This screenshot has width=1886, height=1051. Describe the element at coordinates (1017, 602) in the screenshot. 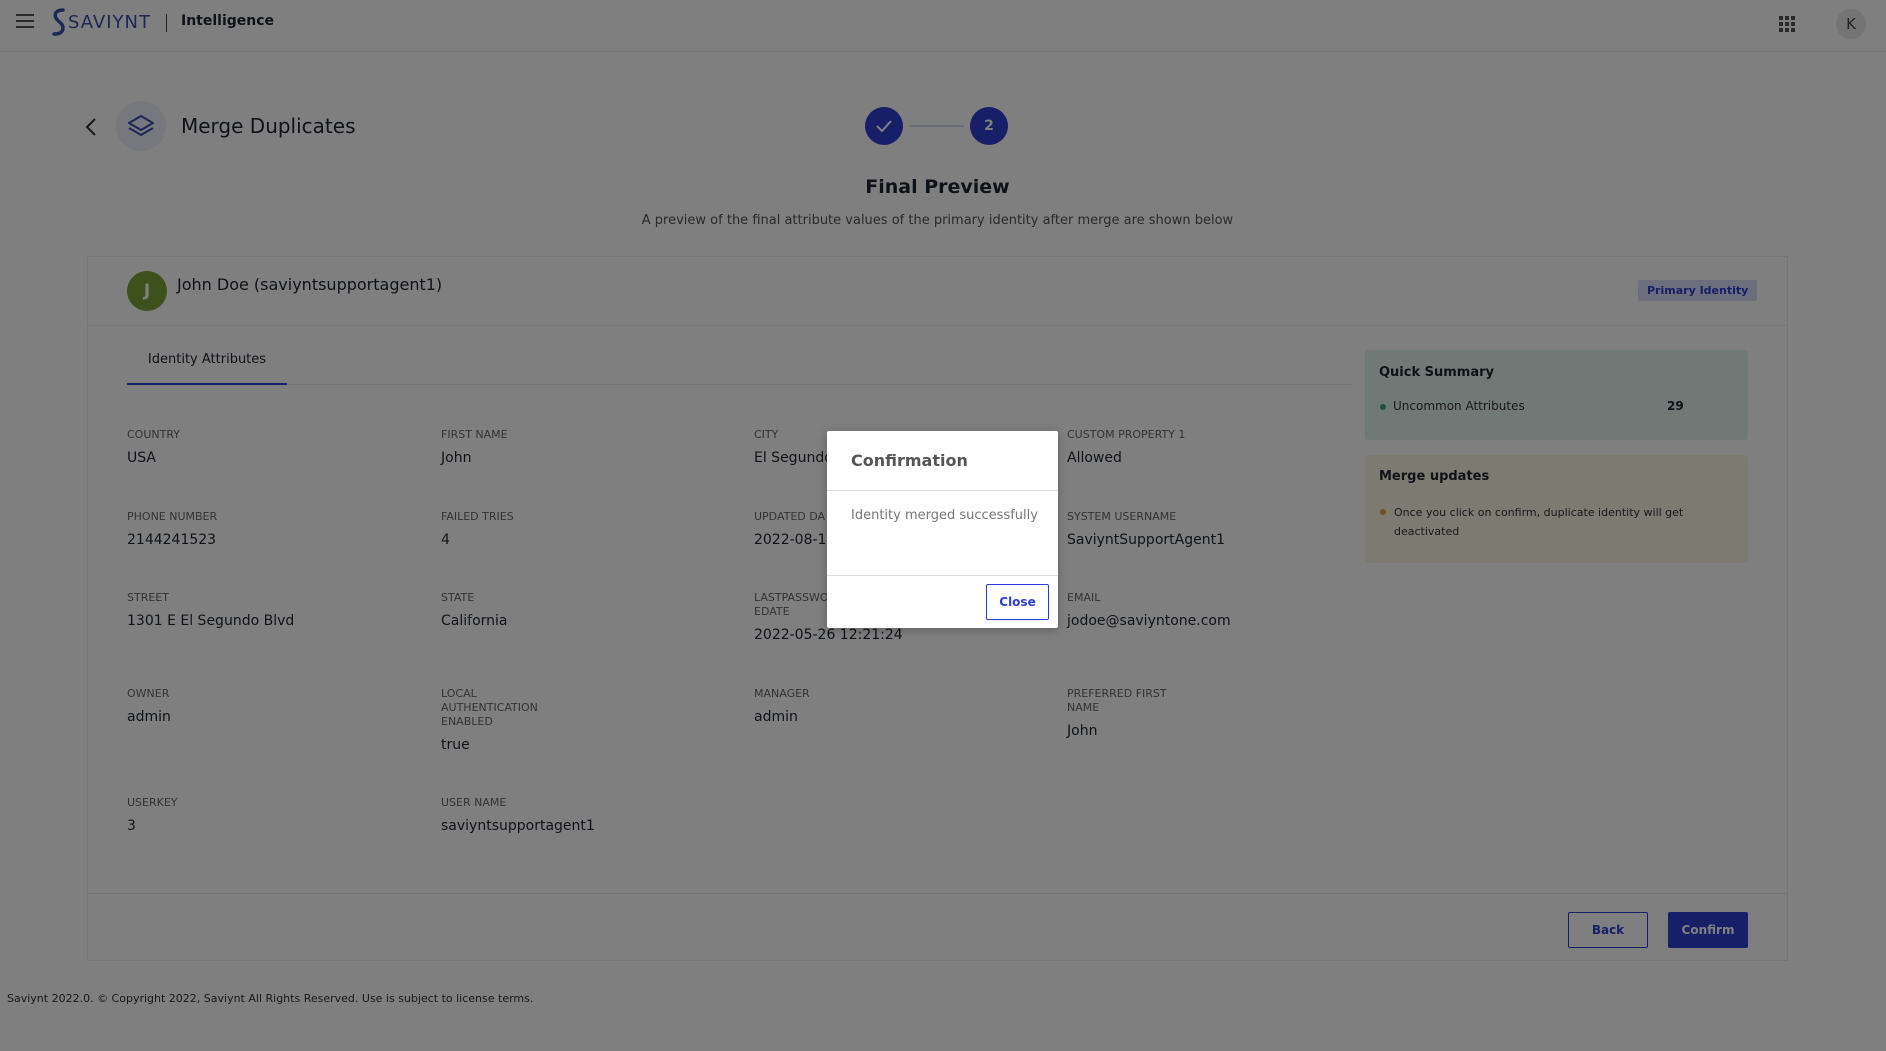

I see `close-button: Close` at that location.